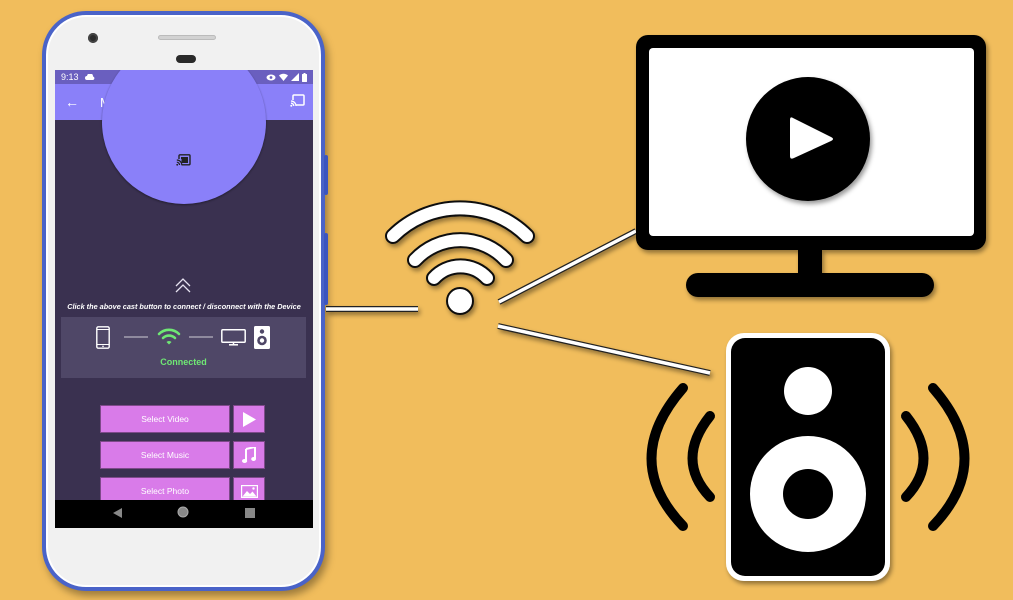 This screenshot has height=600, width=1013. I want to click on select-music-icon-button, so click(249, 455).